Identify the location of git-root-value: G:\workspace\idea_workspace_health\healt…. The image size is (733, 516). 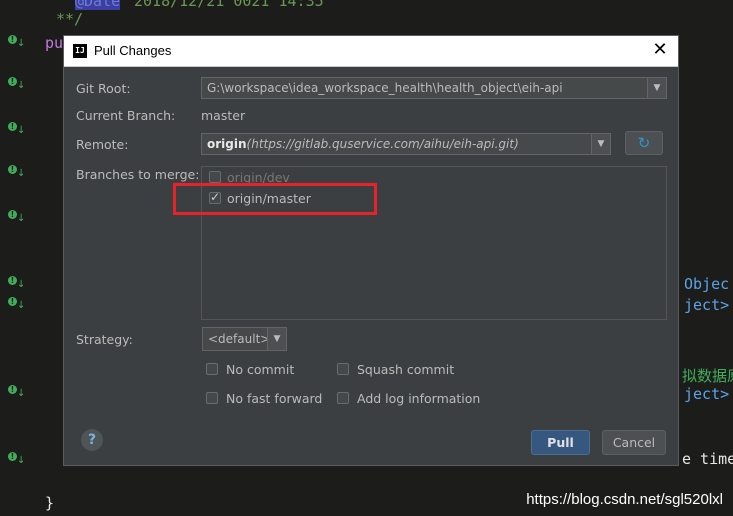
(385, 88).